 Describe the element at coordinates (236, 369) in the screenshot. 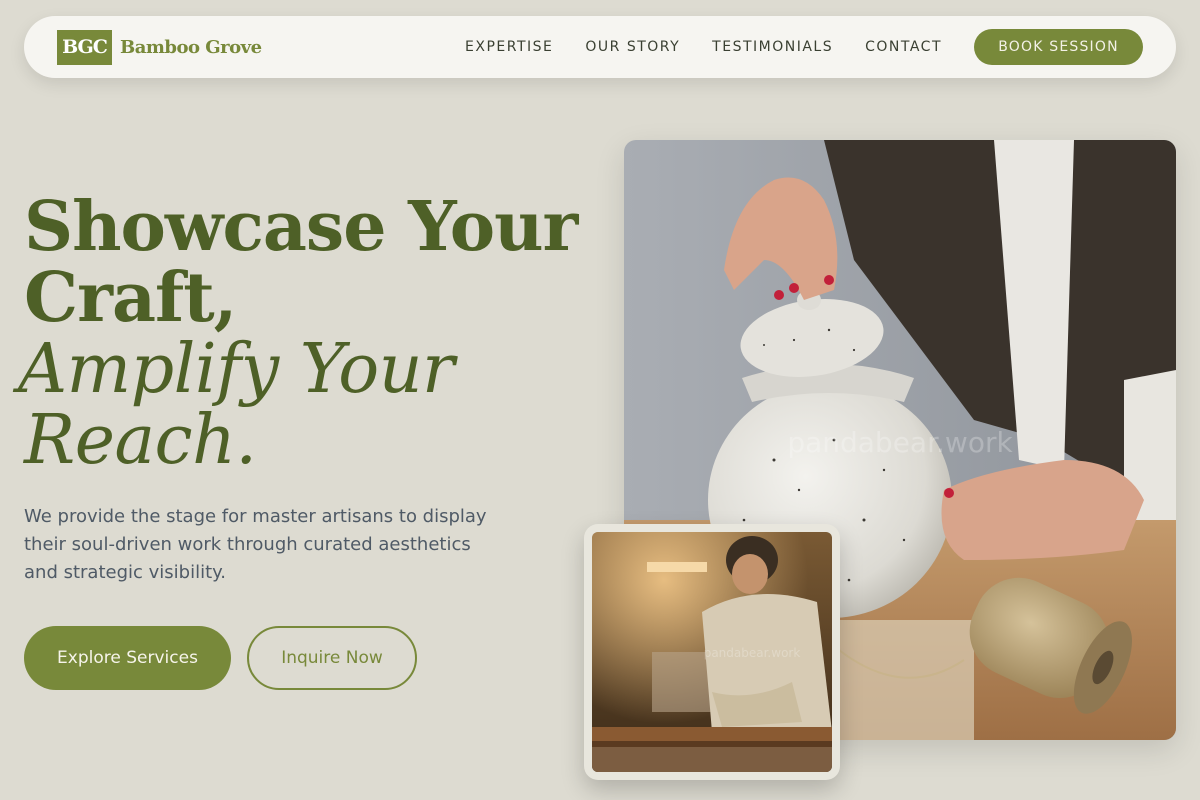

I see `headline-italic-line-1: Amplify Your` at that location.